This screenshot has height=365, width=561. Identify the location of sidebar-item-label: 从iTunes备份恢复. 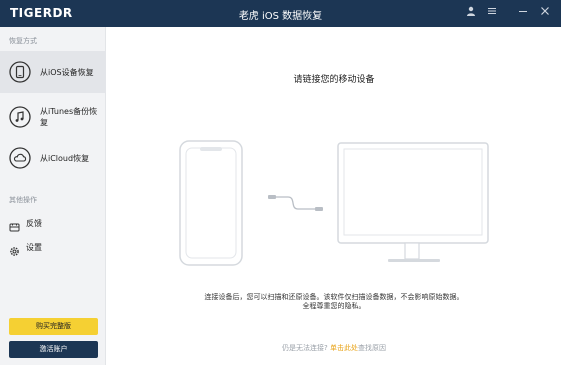
(69, 117).